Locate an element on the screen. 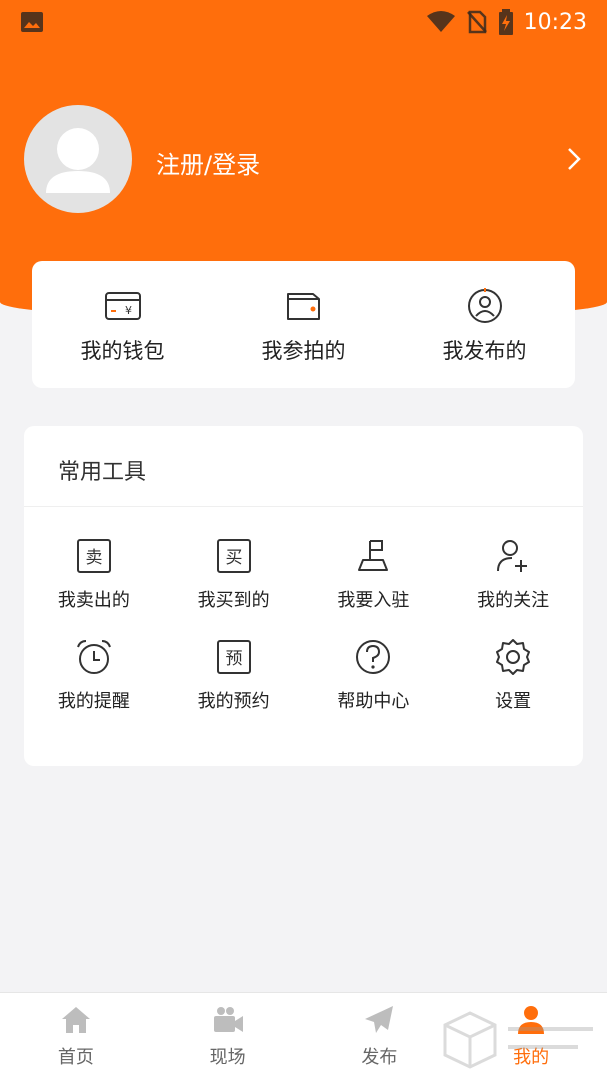 The image size is (607, 1080). tab-label: 首页 is located at coordinates (75, 1057).